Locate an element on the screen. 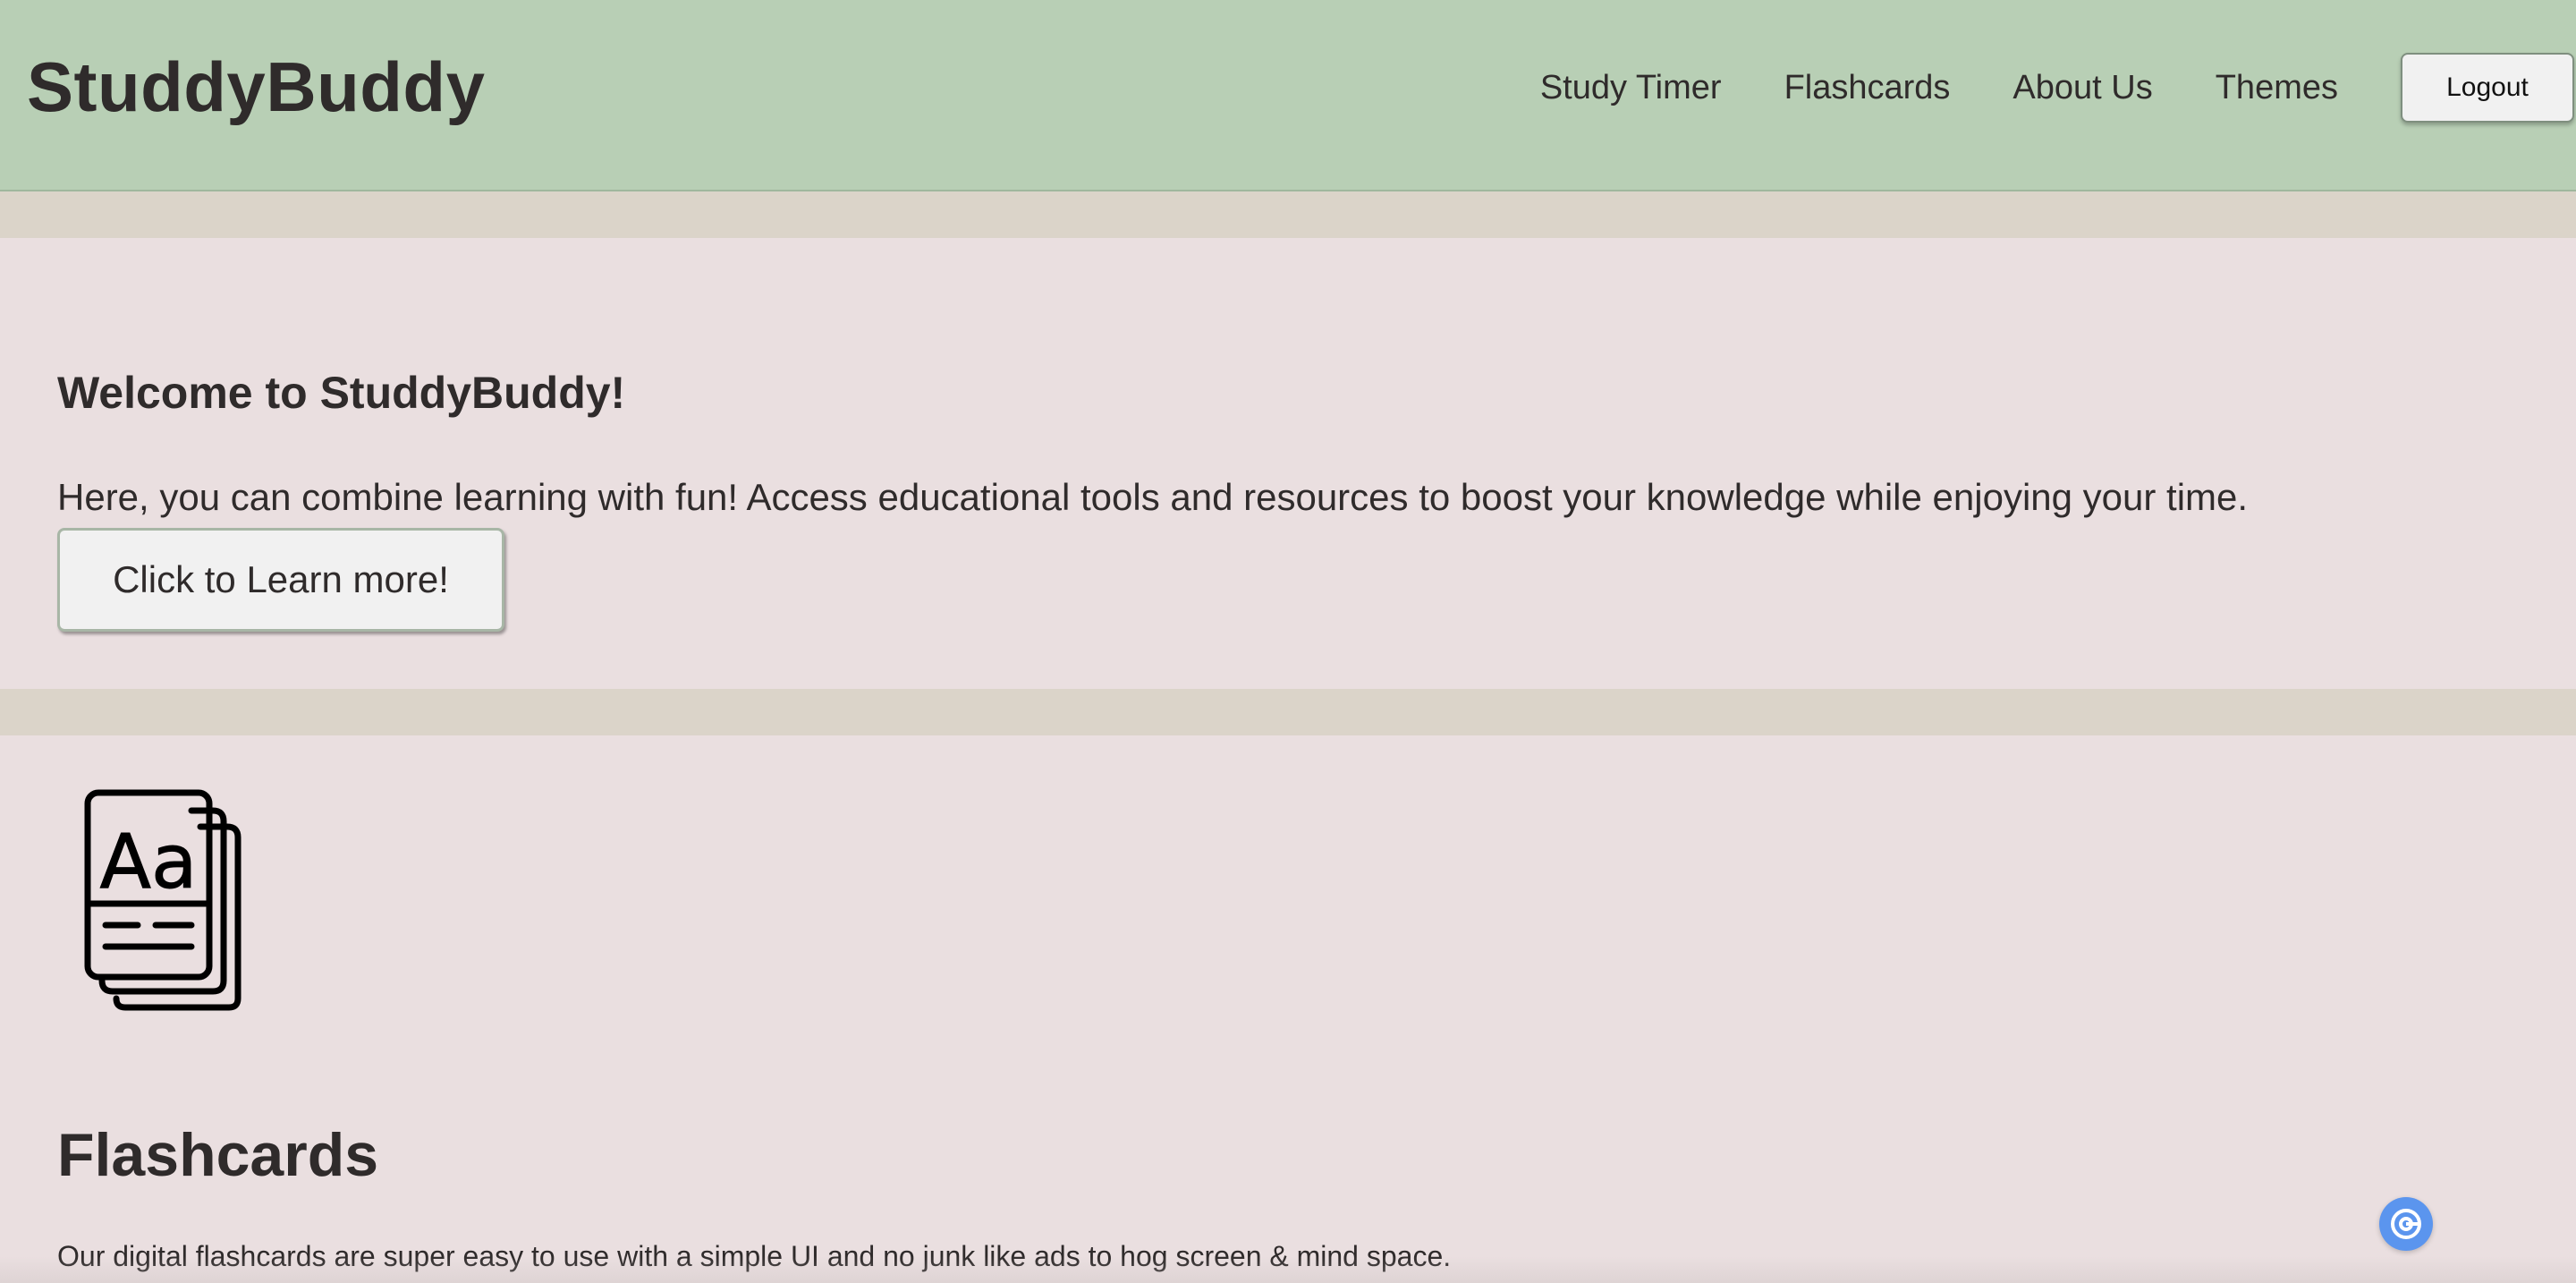  flashcards-icon: Aa is located at coordinates (163, 900).